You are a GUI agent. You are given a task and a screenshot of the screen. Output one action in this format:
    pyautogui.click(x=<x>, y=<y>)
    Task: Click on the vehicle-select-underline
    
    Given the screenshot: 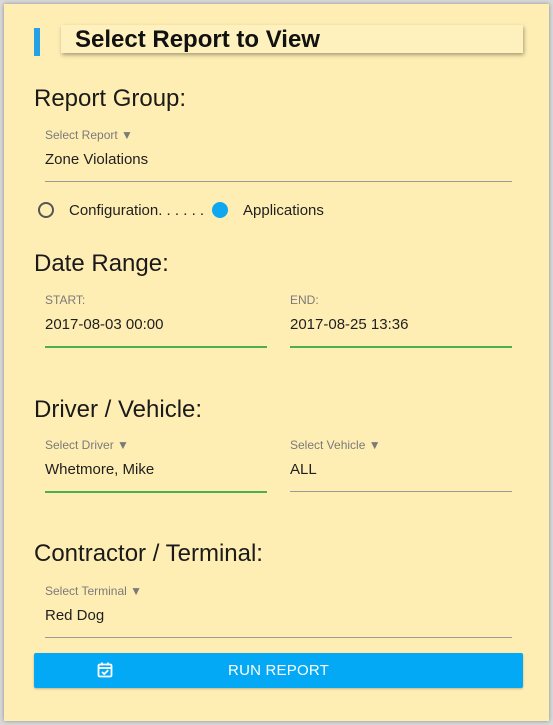 What is the action you would take?
    pyautogui.click(x=401, y=491)
    